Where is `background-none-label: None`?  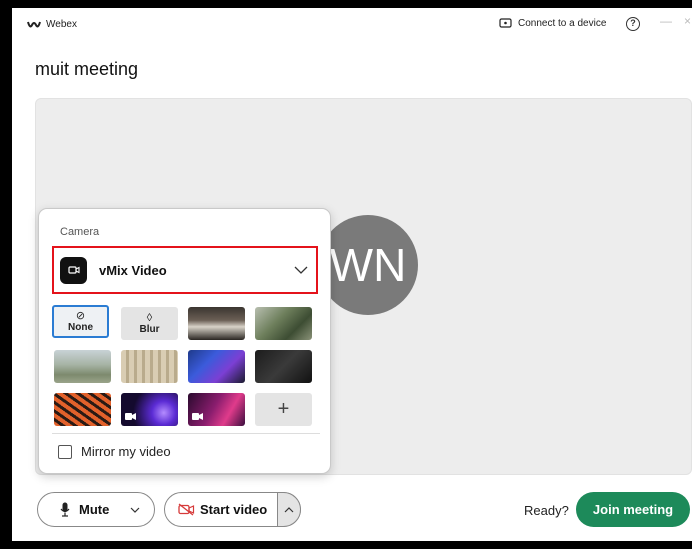 background-none-label: None is located at coordinates (80, 327).